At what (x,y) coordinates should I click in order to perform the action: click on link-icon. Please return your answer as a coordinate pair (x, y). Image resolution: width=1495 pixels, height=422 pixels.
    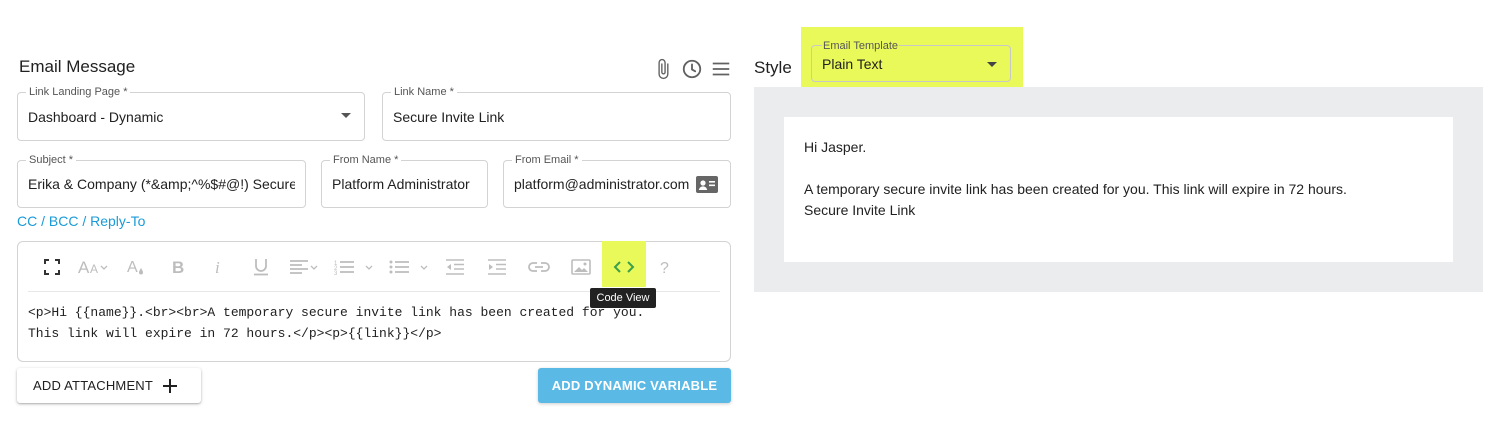
    Looking at the image, I should click on (539, 267).